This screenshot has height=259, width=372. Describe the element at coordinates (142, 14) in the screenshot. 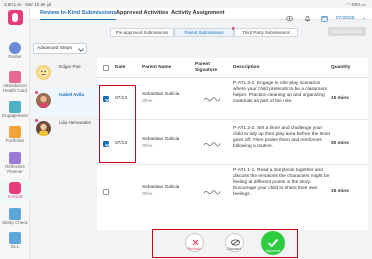

I see `tab-approved-activities: Approved Activities` at that location.